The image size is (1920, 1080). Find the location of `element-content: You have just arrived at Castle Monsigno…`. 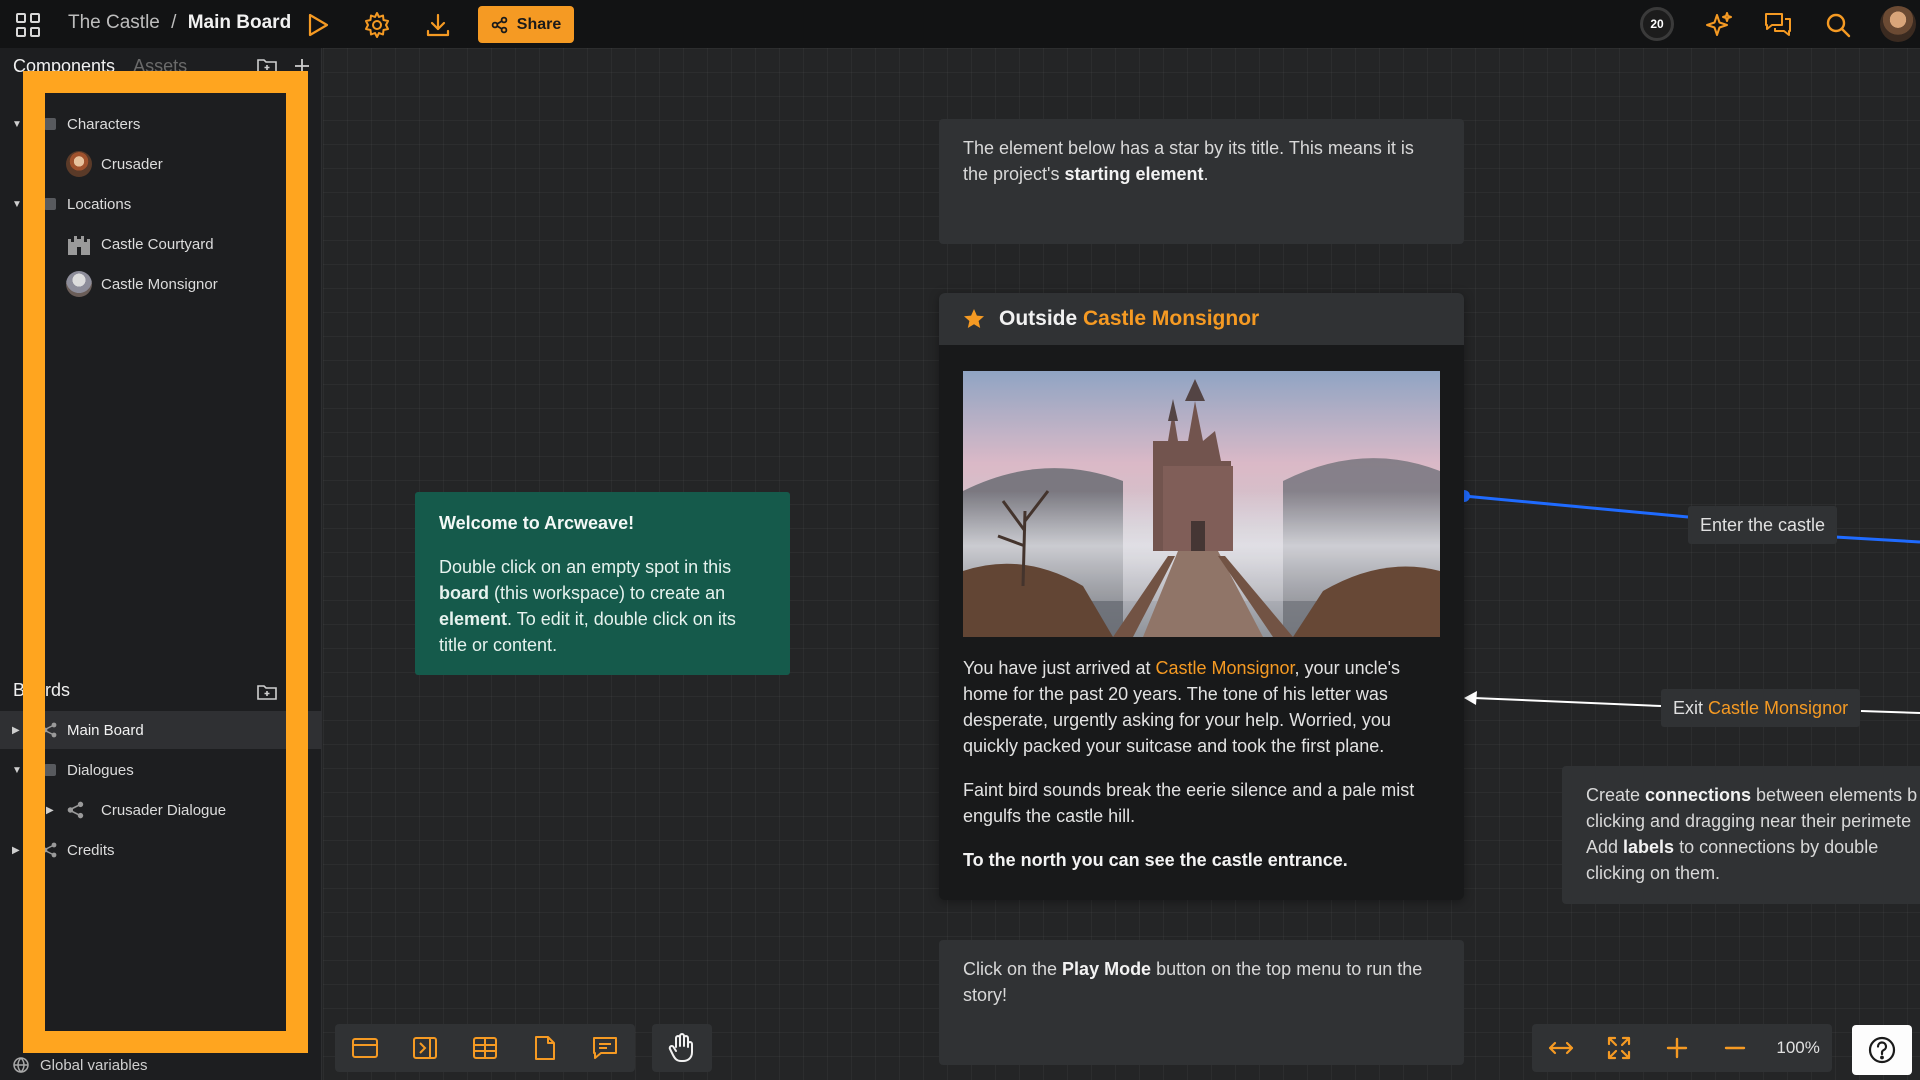

element-content: You have just arrived at Castle Monsigno… is located at coordinates (1201, 773).